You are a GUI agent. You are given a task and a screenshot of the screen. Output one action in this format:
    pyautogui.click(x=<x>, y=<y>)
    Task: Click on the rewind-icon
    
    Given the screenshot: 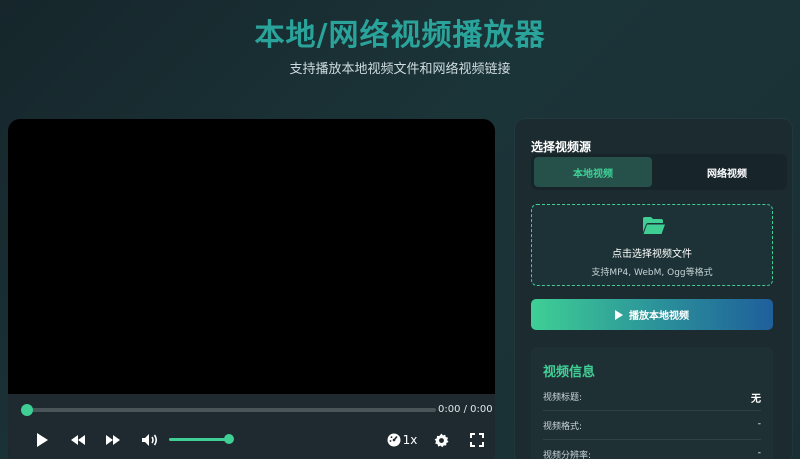 What is the action you would take?
    pyautogui.click(x=78, y=440)
    